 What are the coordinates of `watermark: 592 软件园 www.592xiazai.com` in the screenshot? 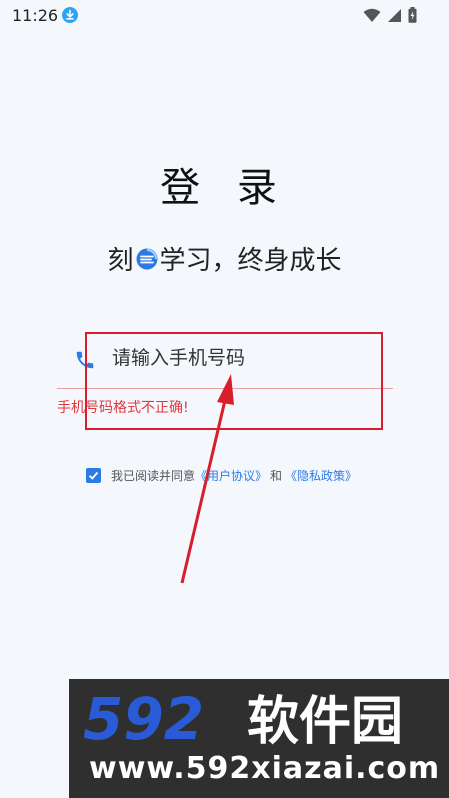 It's located at (259, 738).